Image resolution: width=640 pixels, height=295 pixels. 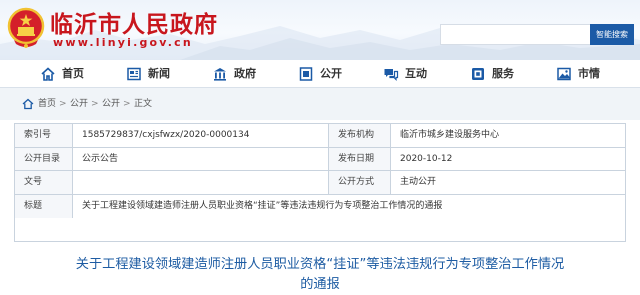 What do you see at coordinates (426, 158) in the screenshot?
I see `date-value: 2020-10-12` at bounding box center [426, 158].